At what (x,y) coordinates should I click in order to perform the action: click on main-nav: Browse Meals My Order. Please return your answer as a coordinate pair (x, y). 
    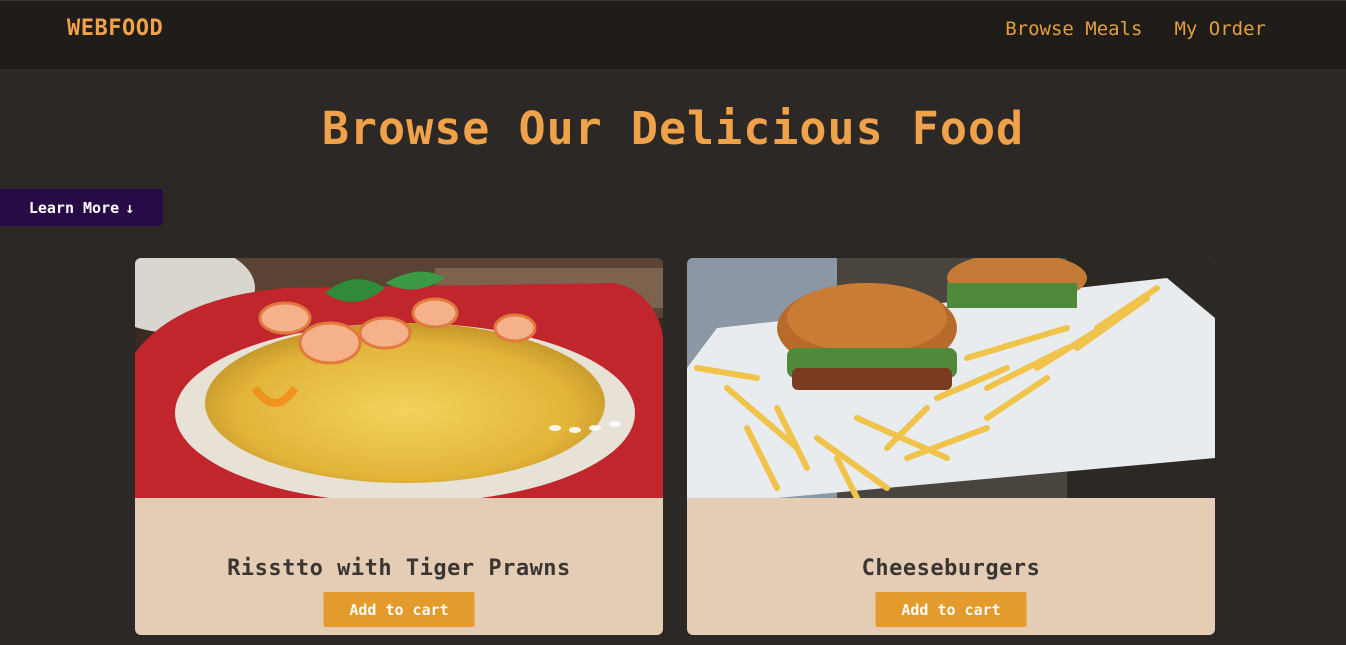
    Looking at the image, I should click on (1135, 29).